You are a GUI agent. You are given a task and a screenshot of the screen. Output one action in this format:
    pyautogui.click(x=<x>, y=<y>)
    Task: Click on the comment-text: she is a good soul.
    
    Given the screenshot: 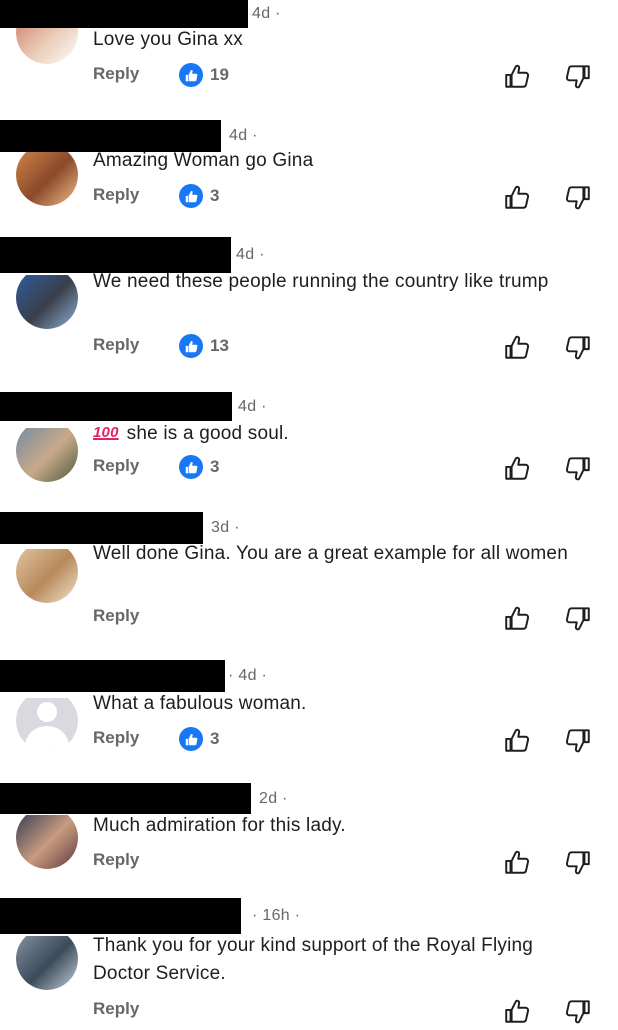 What is the action you would take?
    pyautogui.click(x=207, y=433)
    